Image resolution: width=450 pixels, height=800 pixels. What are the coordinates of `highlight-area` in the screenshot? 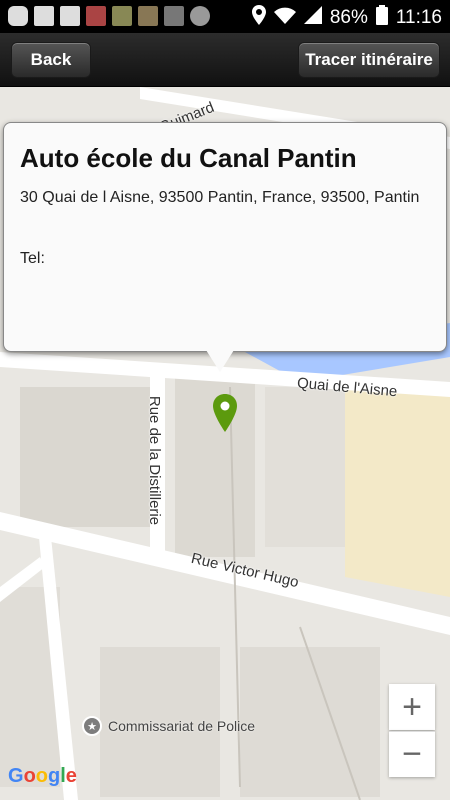 It's located at (397, 492).